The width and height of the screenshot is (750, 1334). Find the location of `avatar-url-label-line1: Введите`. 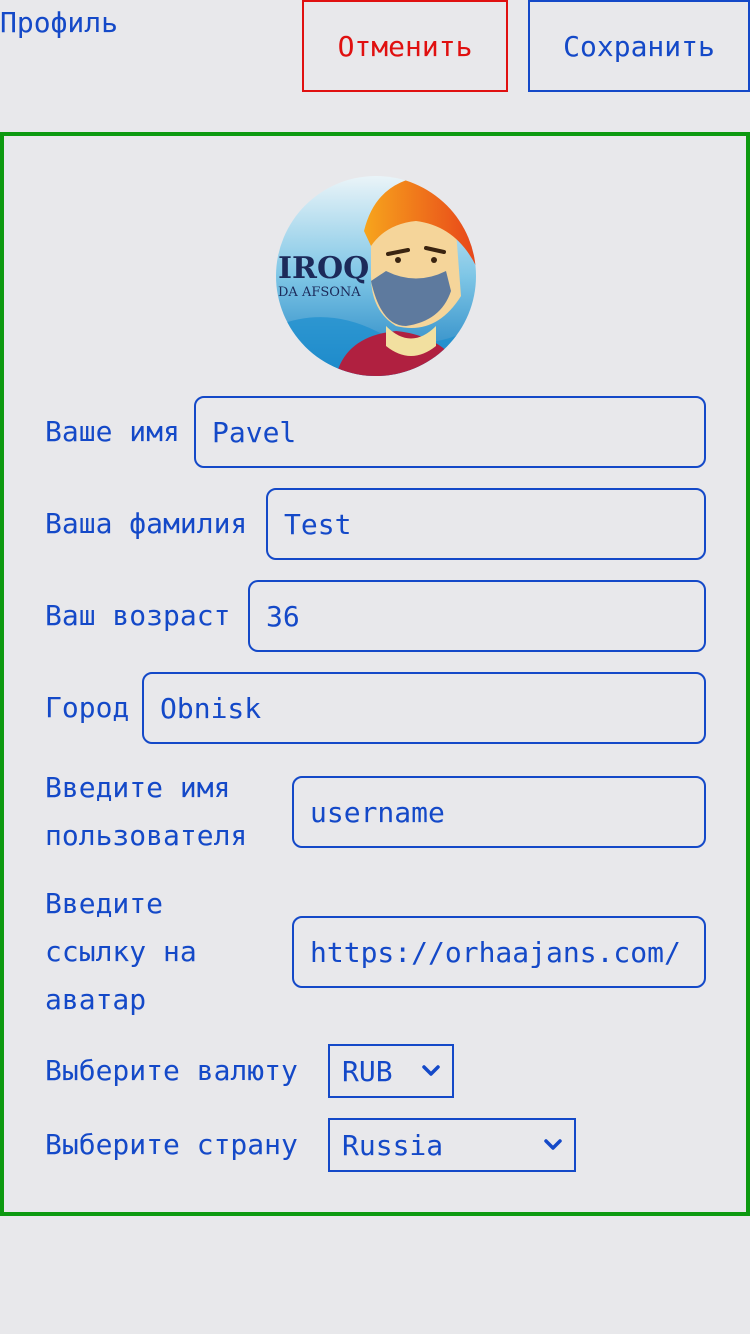

avatar-url-label-line1: Введите is located at coordinates (104, 903).